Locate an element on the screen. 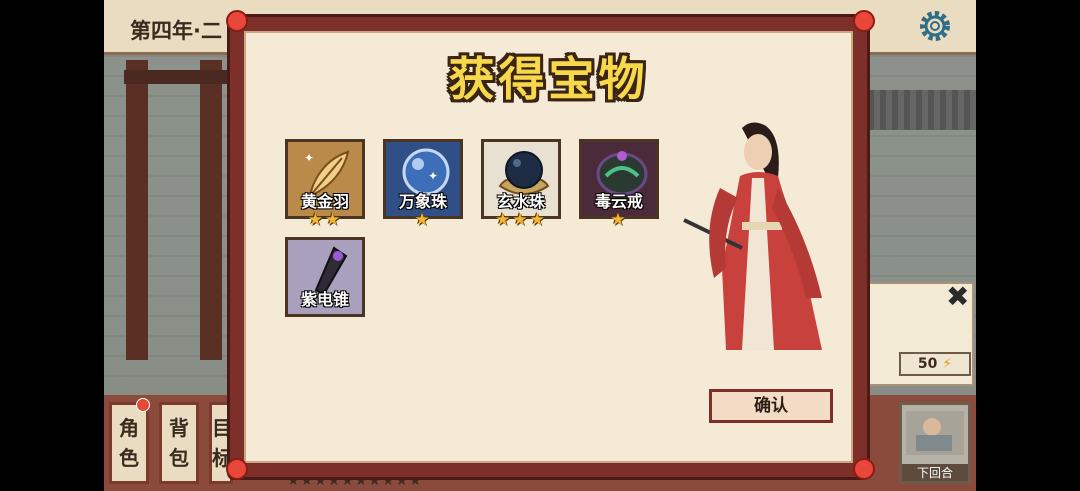 Image resolution: width=1080 pixels, height=491 pixels. lightning-icon: ⚡ is located at coordinates (947, 364).